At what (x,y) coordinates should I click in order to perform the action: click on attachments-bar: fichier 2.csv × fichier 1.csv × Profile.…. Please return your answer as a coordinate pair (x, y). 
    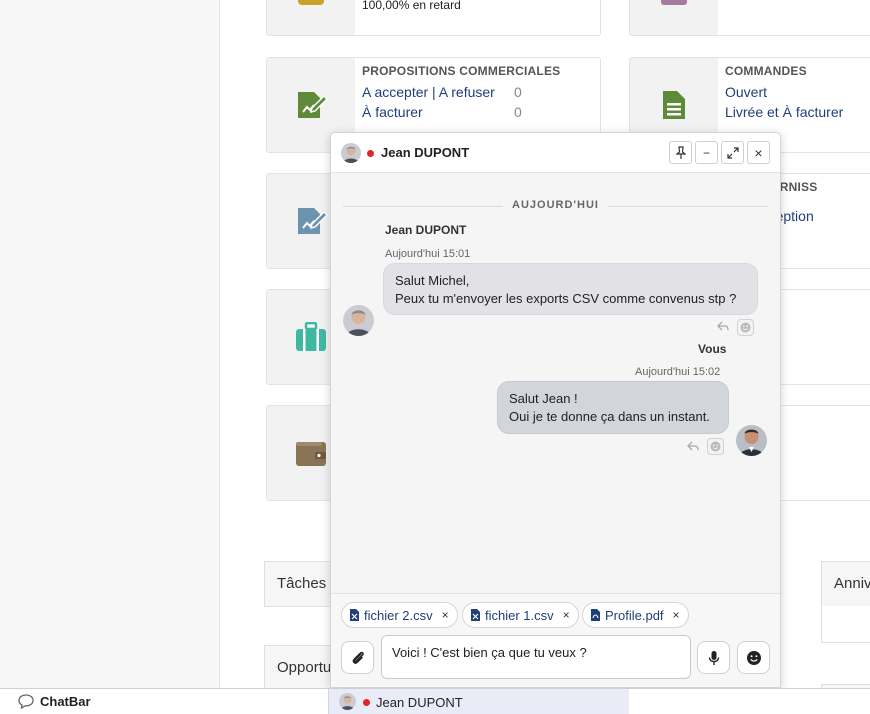
    Looking at the image, I should click on (555, 611).